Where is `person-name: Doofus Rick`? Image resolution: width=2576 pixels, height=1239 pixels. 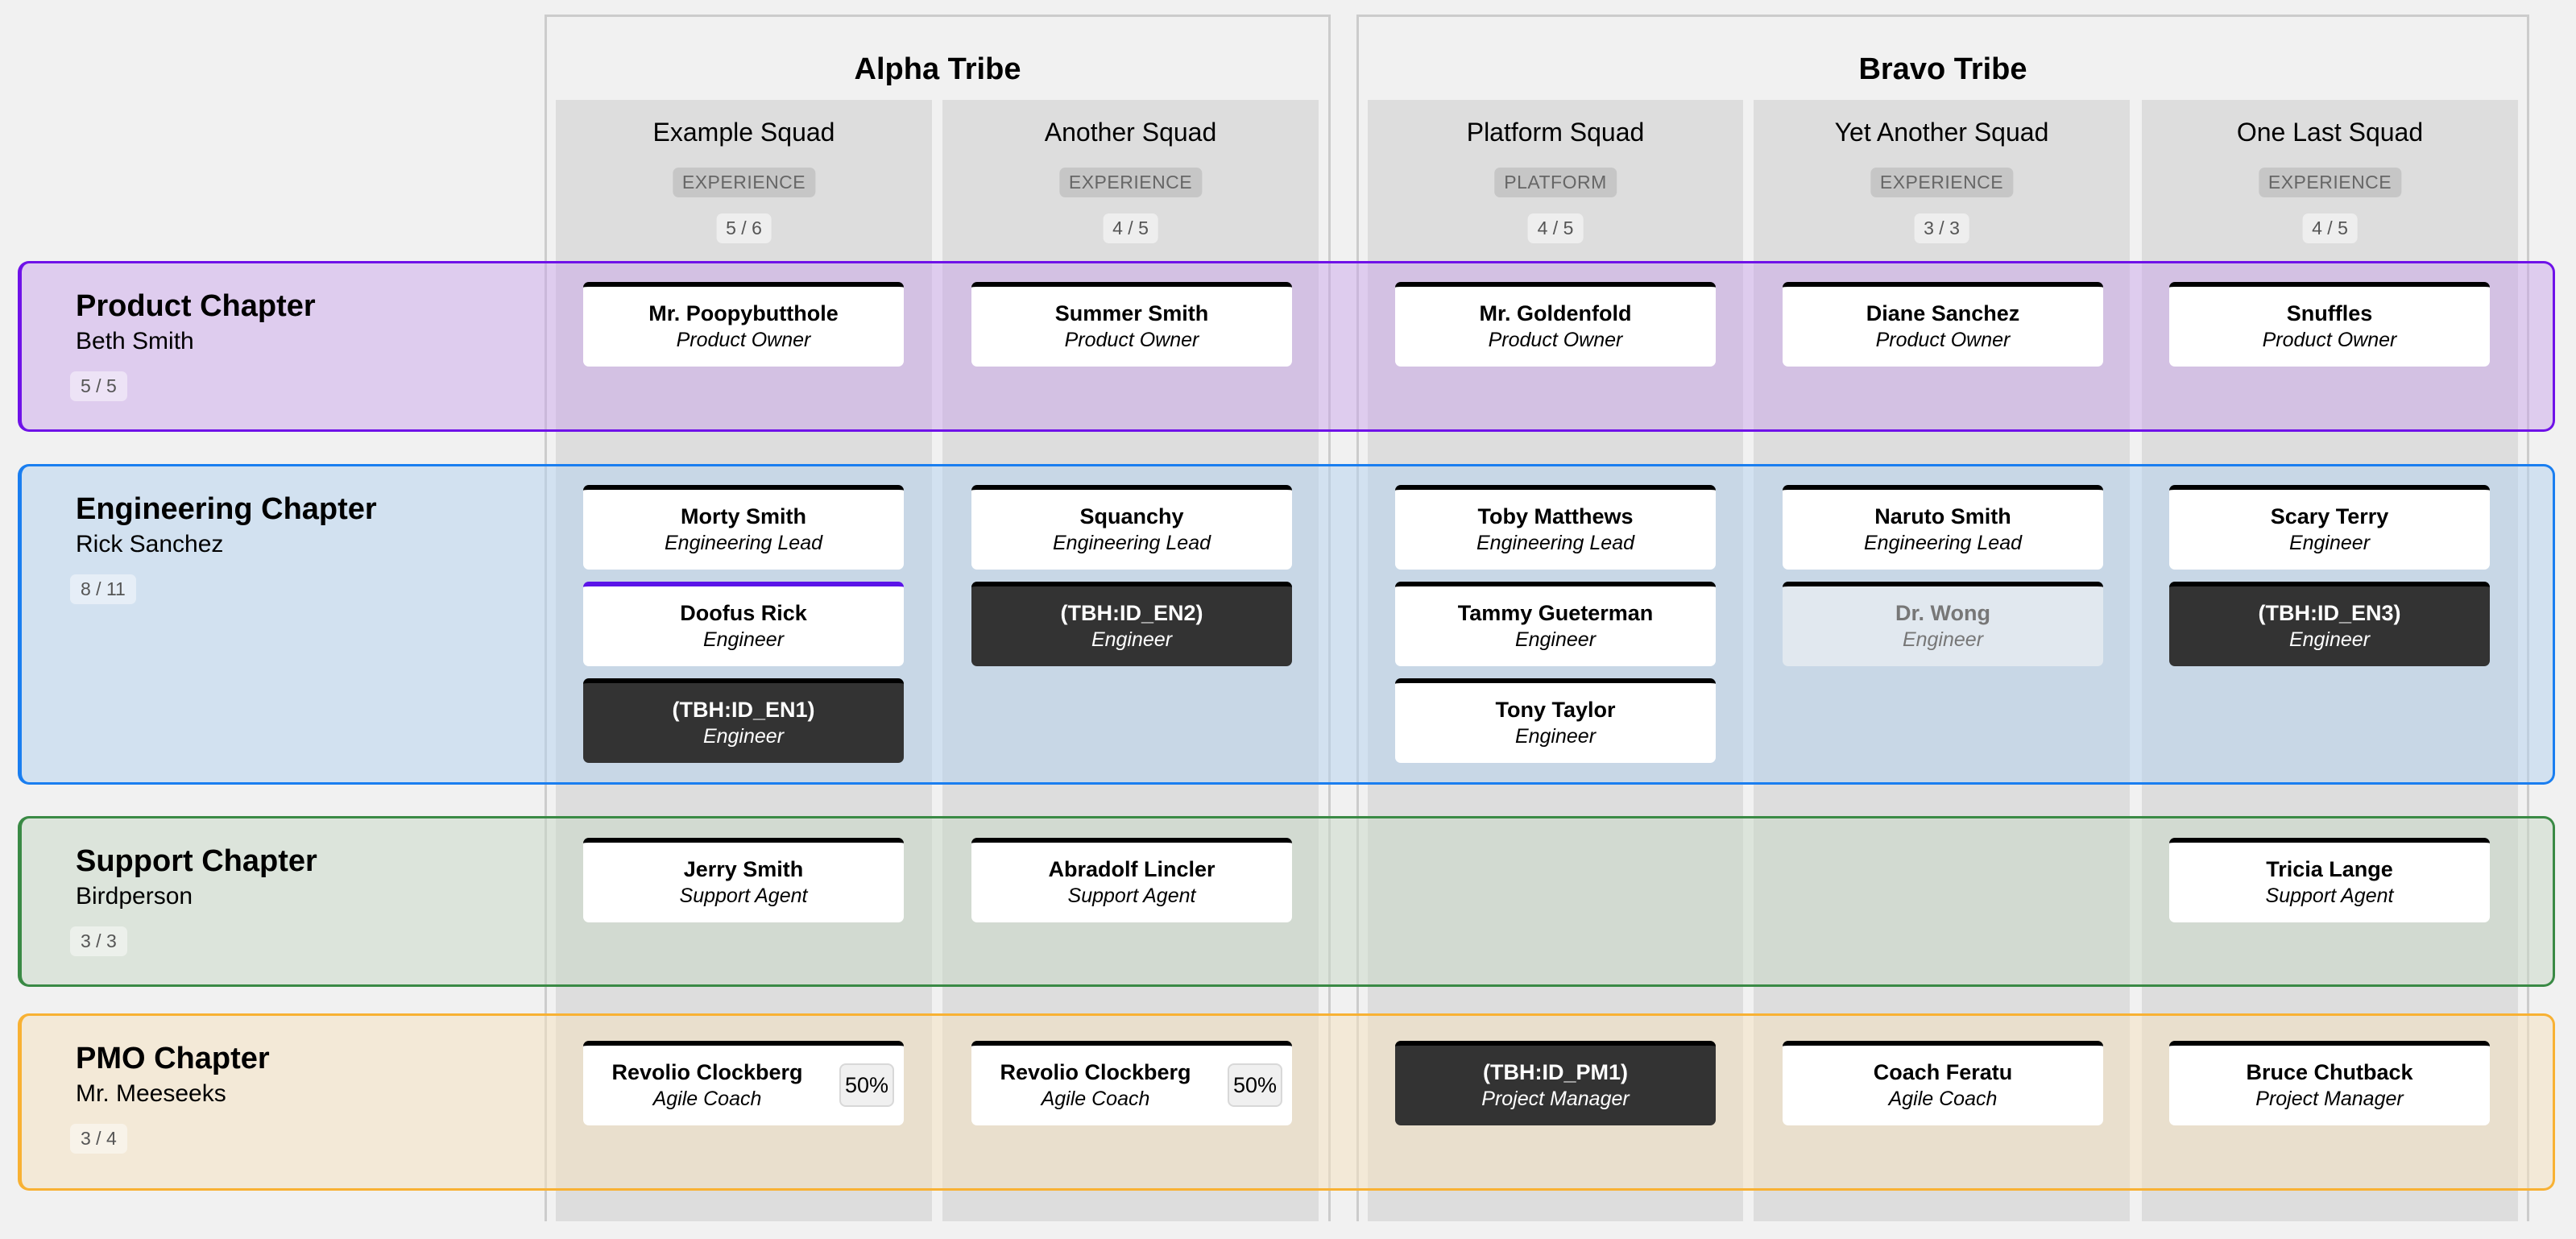 person-name: Doofus Rick is located at coordinates (743, 613).